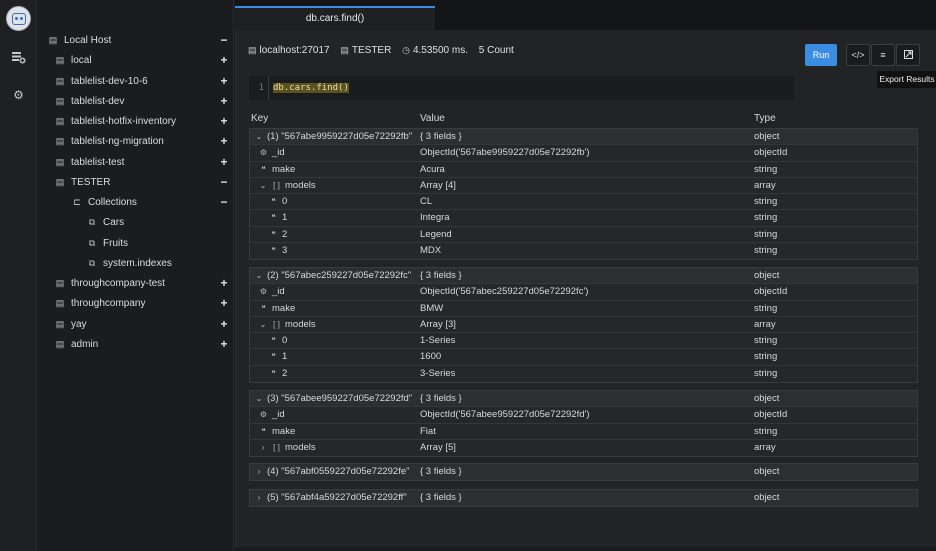 This screenshot has width=936, height=551. I want to click on query-editor: 1 db.cars.find(), so click(521, 88).